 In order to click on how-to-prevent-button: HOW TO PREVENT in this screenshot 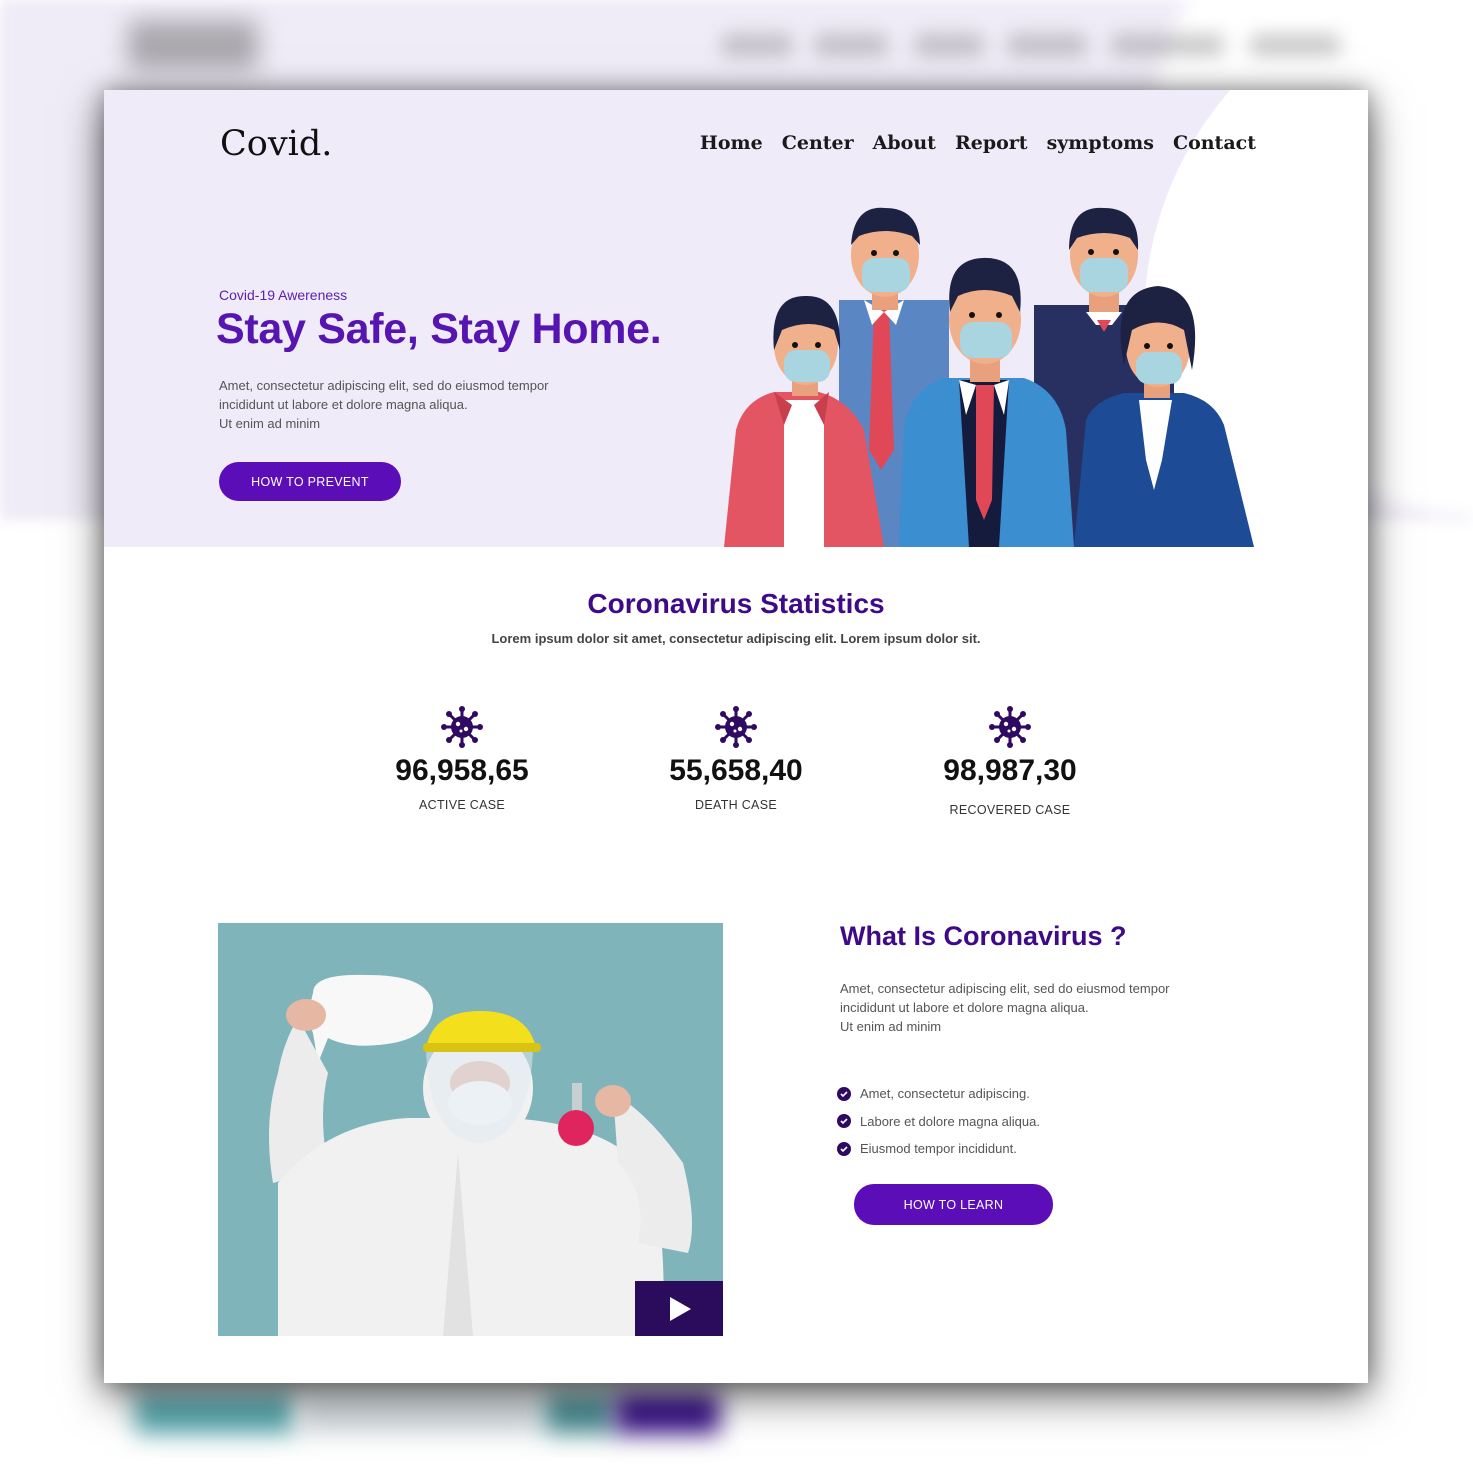, I will do `click(310, 481)`.